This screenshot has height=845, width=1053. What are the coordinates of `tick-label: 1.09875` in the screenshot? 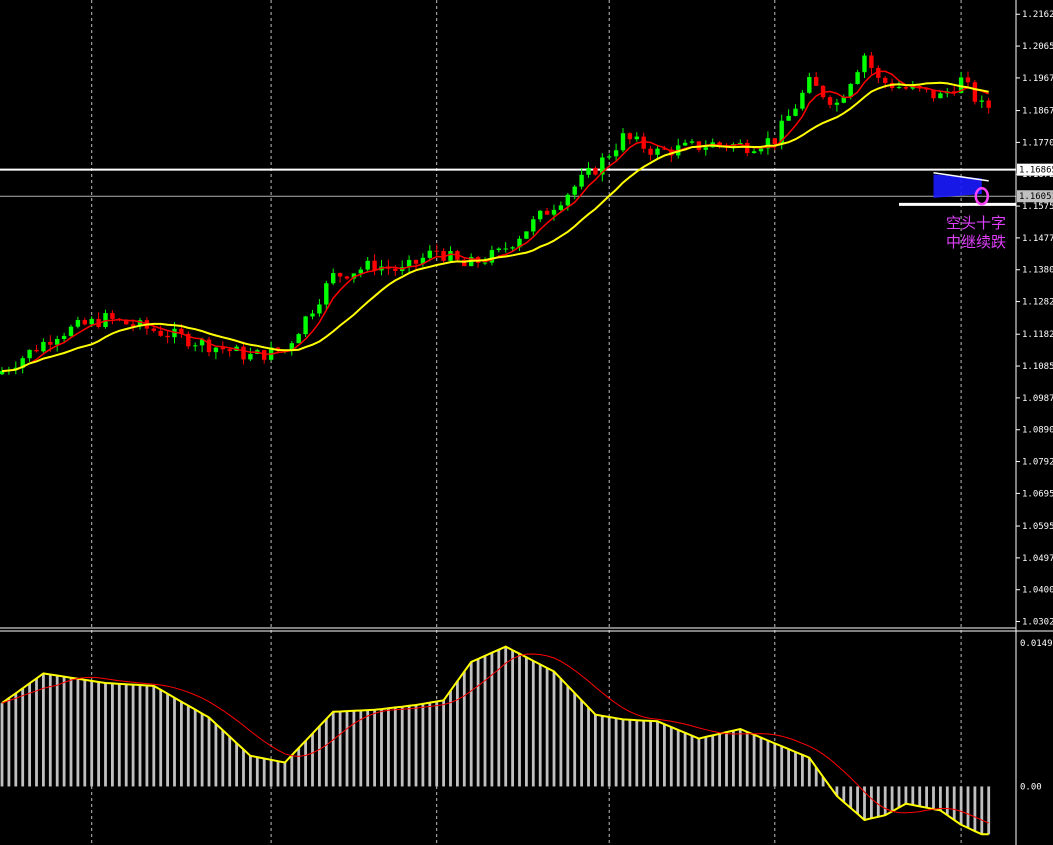 It's located at (1037, 399).